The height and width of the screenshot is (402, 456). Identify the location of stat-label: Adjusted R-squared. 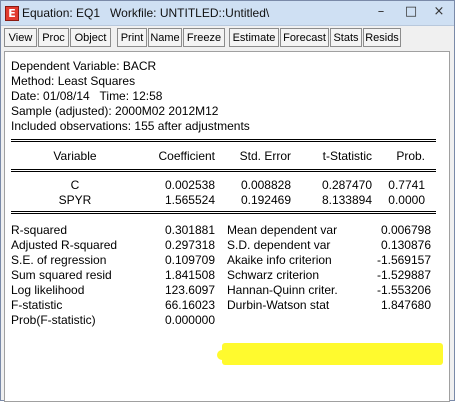
(64, 245).